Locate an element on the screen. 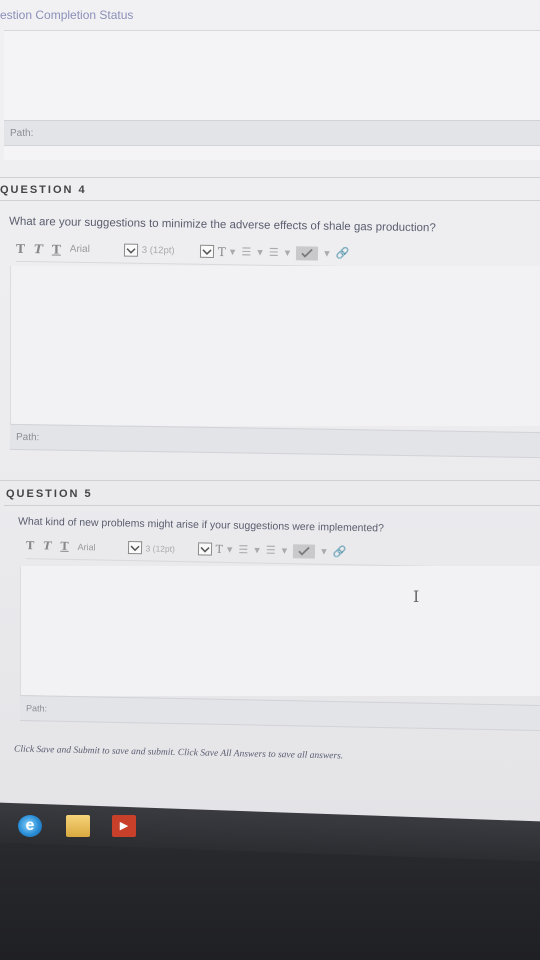 This screenshot has height=960, width=540. question-5-path-bar: Path: is located at coordinates (279, 713).